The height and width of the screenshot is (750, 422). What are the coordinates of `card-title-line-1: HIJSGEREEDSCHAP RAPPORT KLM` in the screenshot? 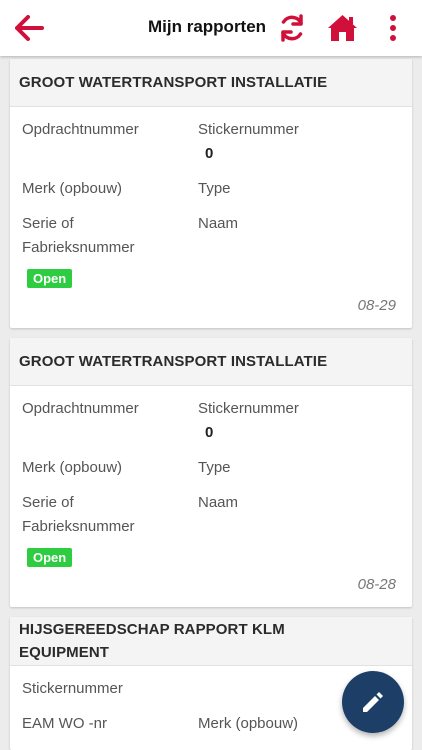 It's located at (152, 629).